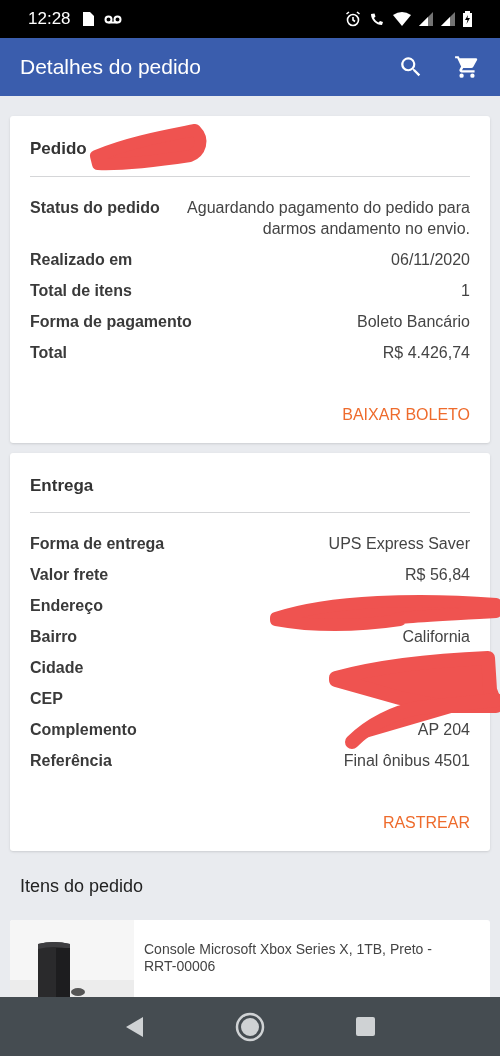 This screenshot has height=1056, width=500. I want to click on action-link: BAIXAR BOLETO, so click(406, 414).